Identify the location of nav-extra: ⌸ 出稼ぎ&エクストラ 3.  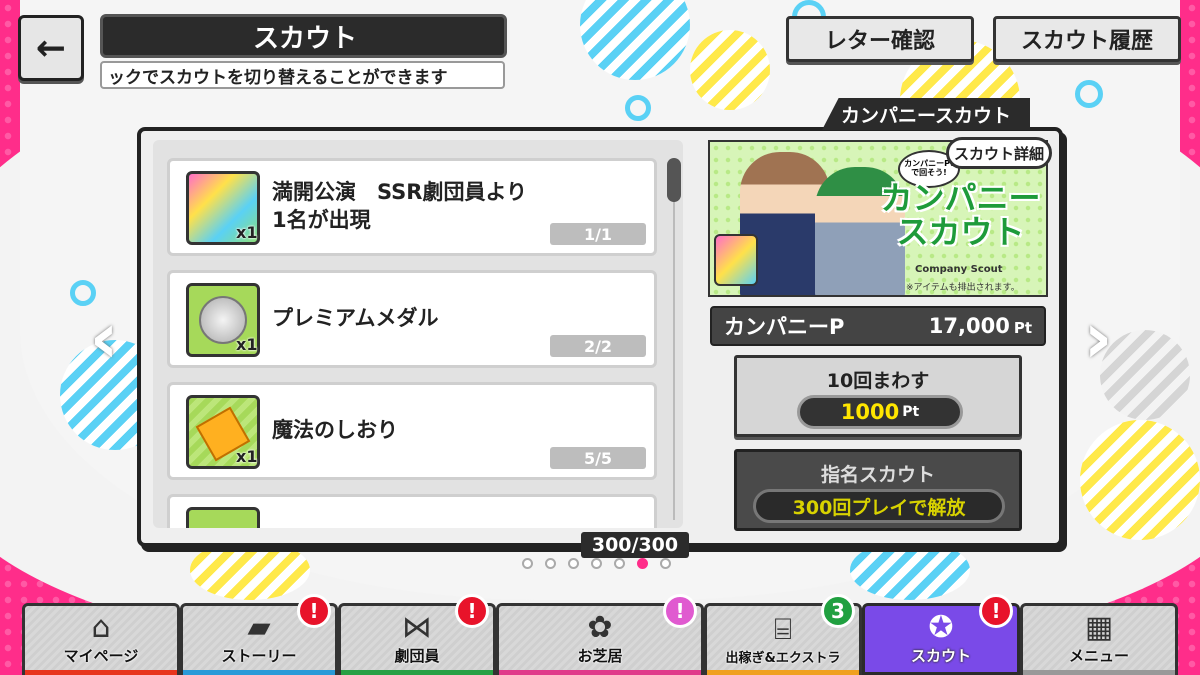
(783, 634).